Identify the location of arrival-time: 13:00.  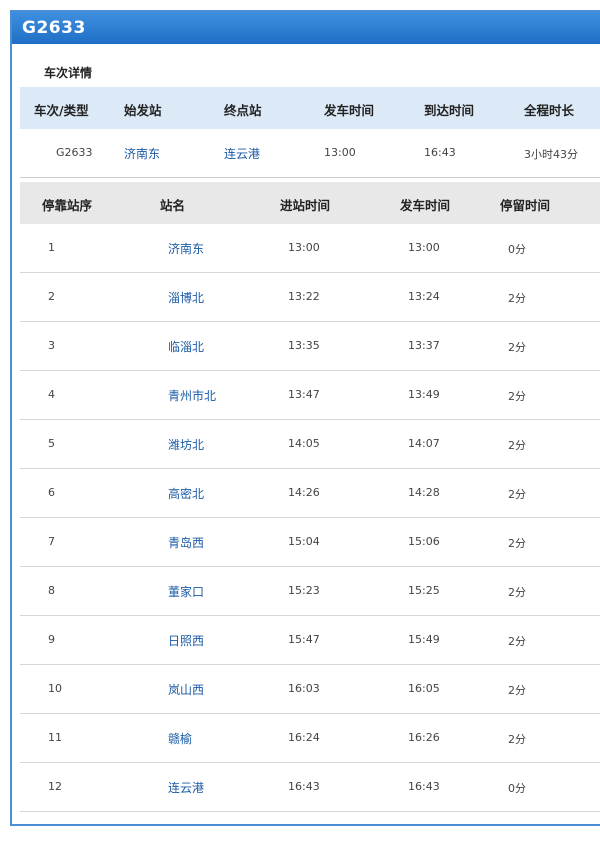
(304, 247).